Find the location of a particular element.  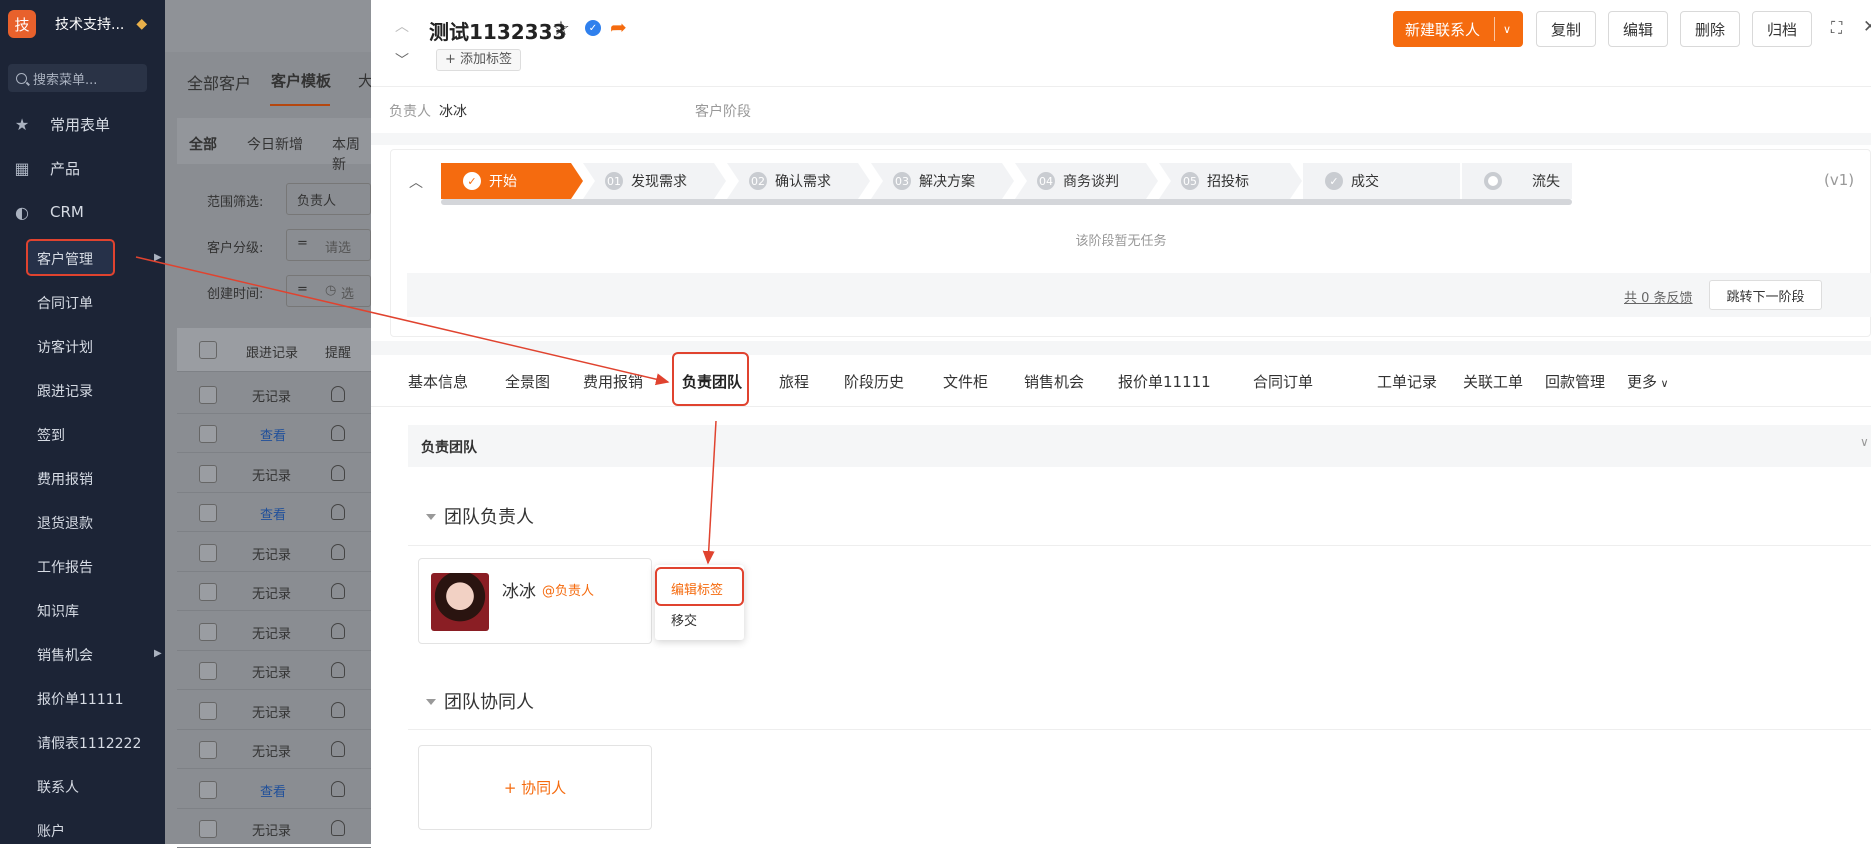

chevron-up-icon: ︿ is located at coordinates (402, 26).